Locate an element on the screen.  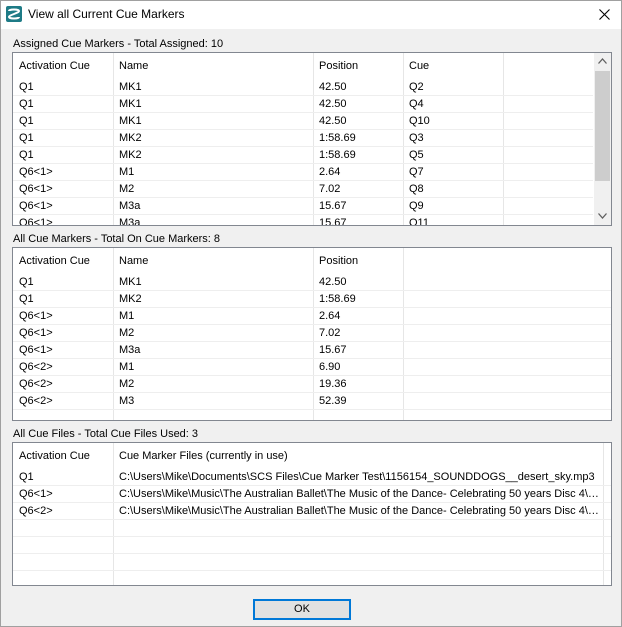
table-cell: Q2 is located at coordinates (416, 87).